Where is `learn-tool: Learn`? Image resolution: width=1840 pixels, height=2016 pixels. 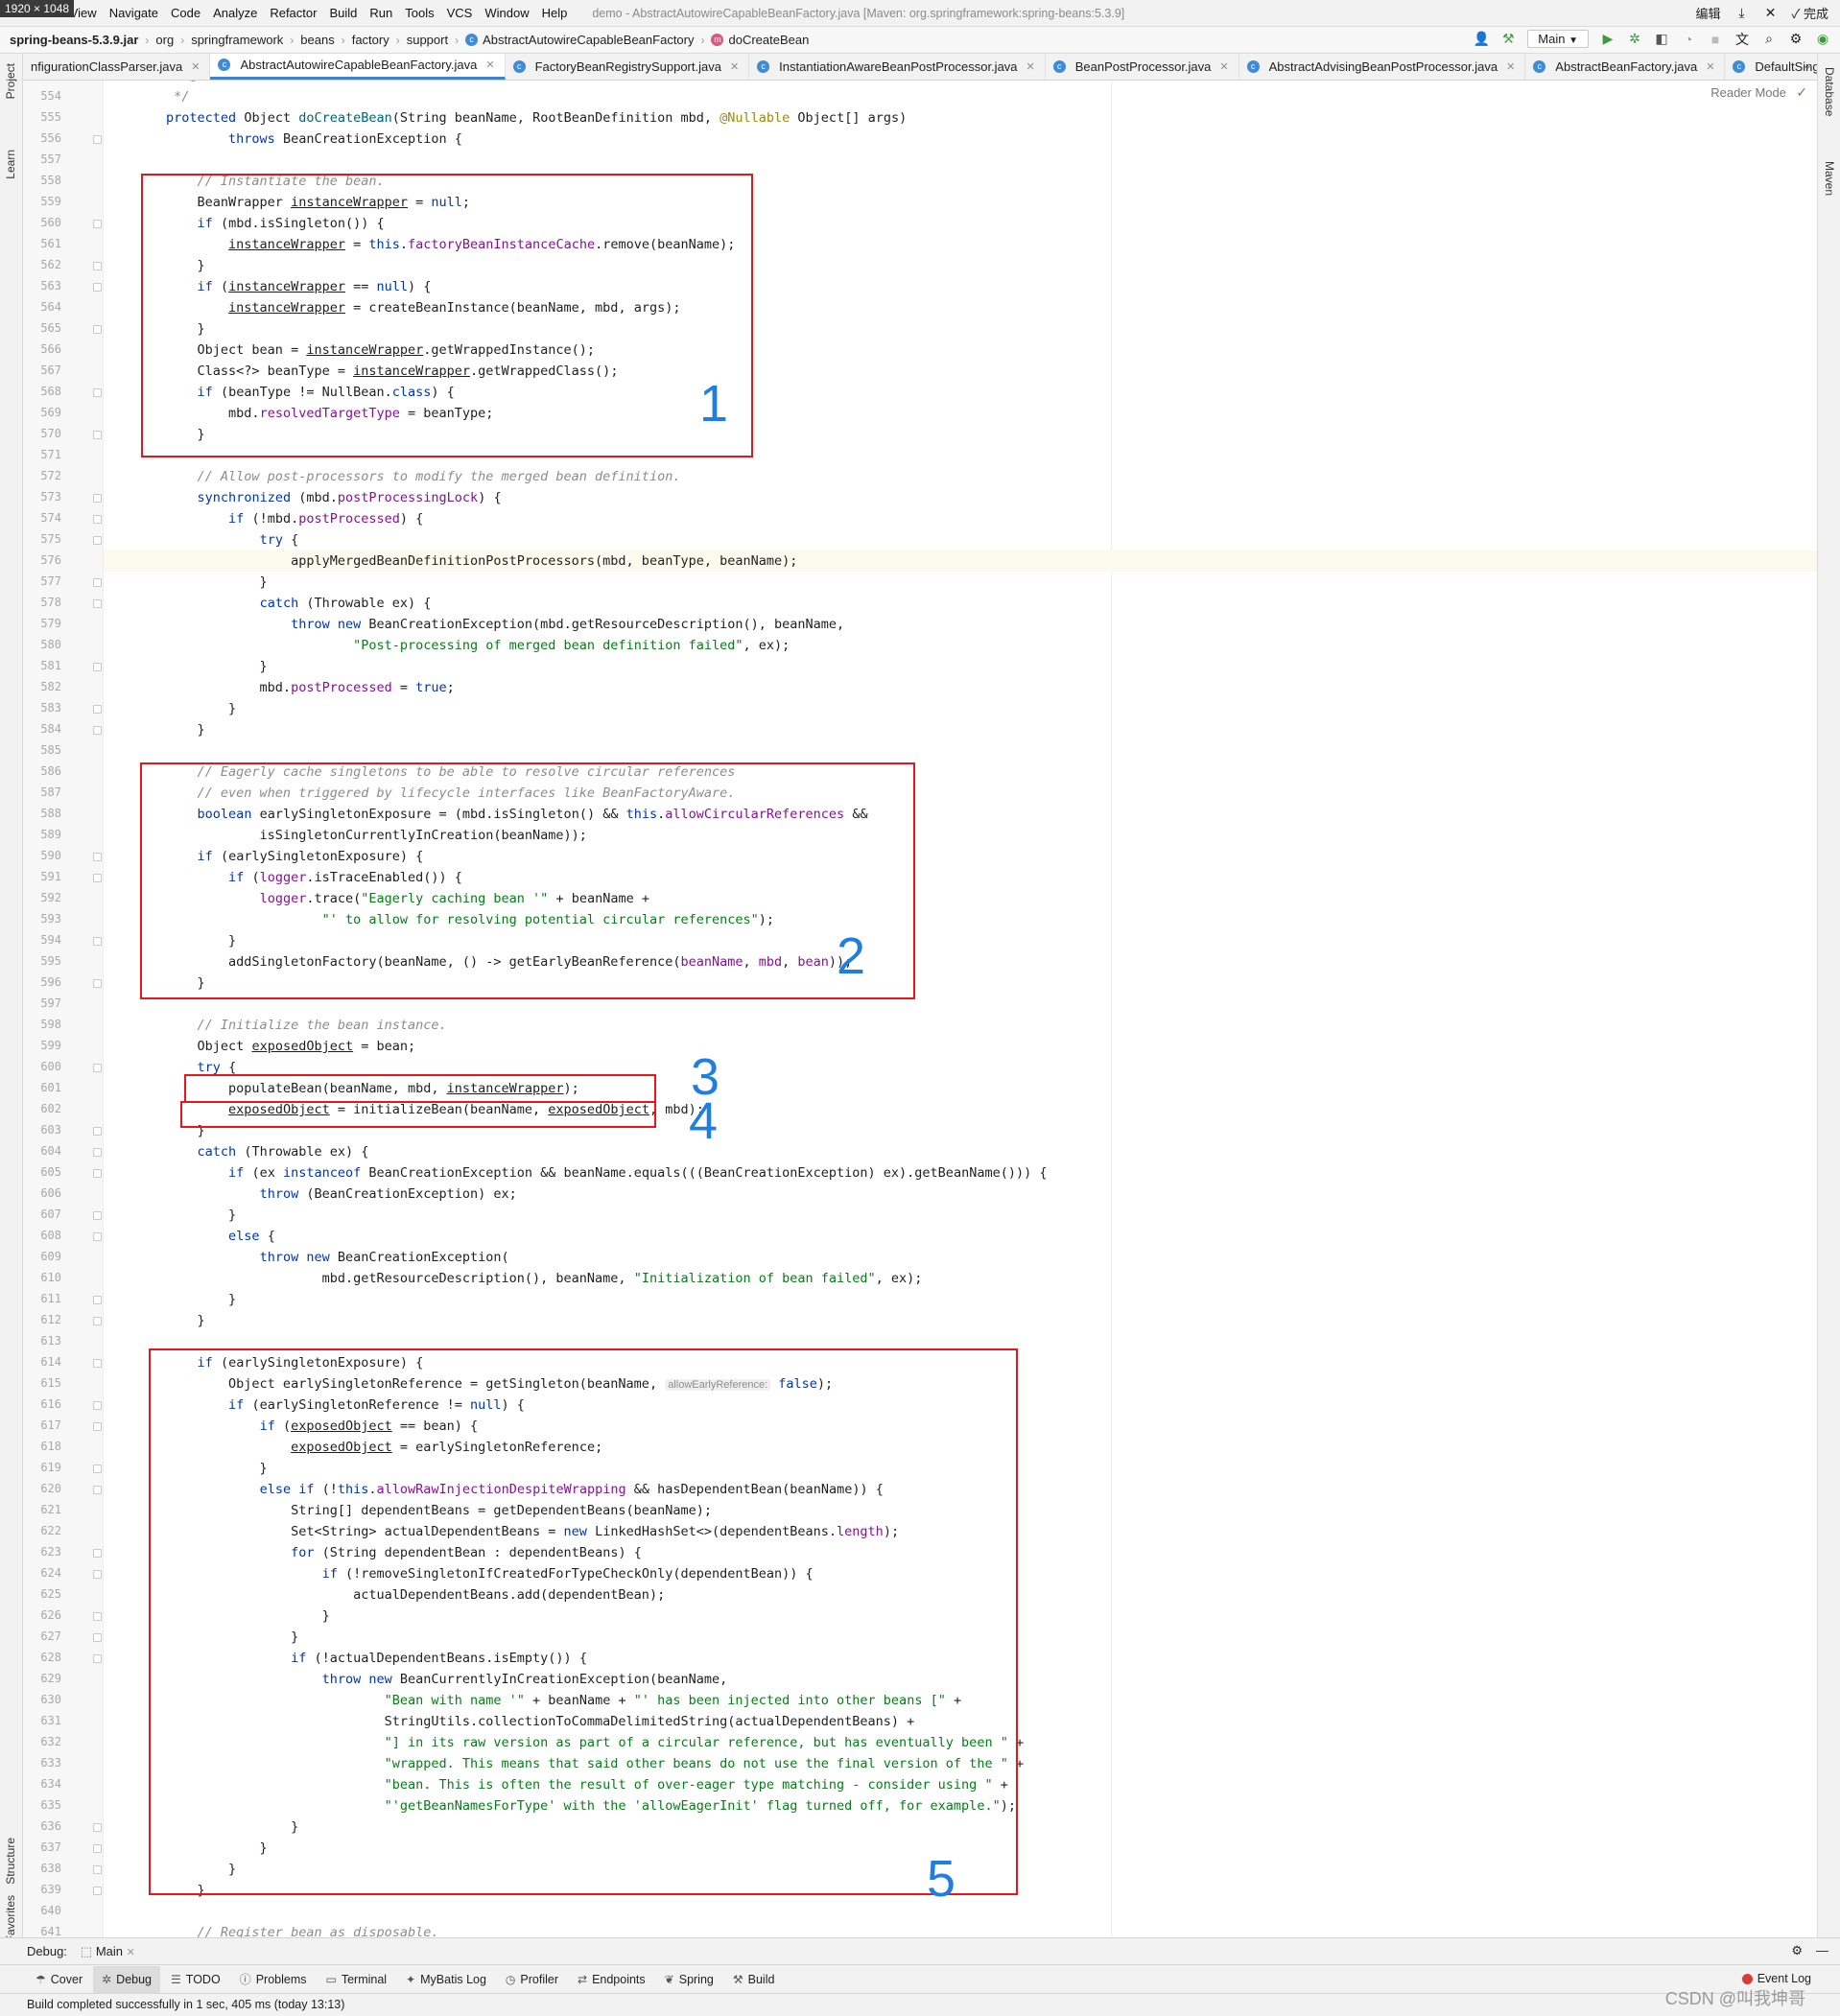 learn-tool: Learn is located at coordinates (10, 164).